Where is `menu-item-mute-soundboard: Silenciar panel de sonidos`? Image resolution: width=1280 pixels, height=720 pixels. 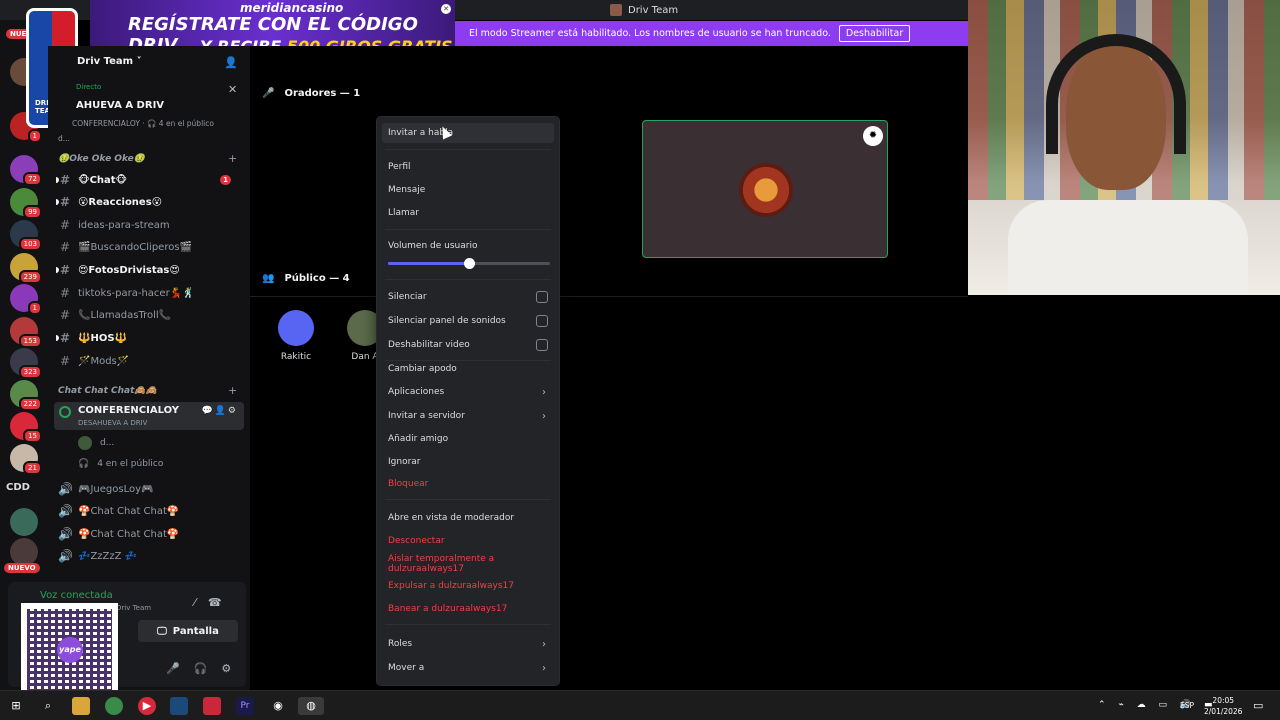
menu-item-mute-soundboard: Silenciar panel de sonidos is located at coordinates (468, 321).